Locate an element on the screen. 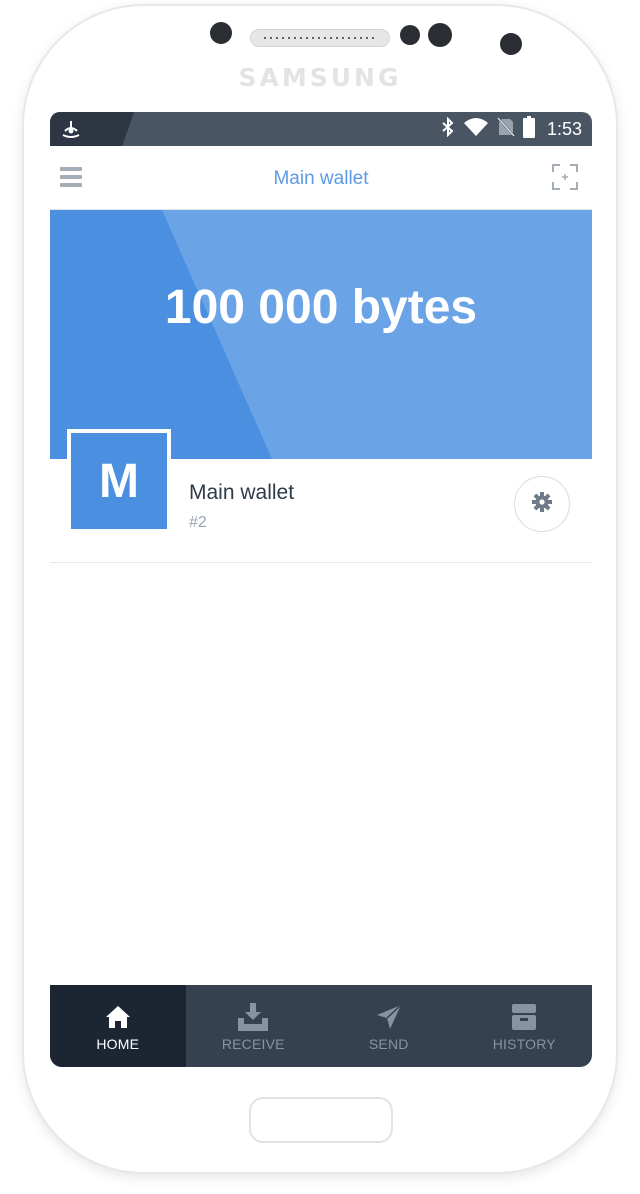  wallet-name: Main wallet is located at coordinates (242, 492).